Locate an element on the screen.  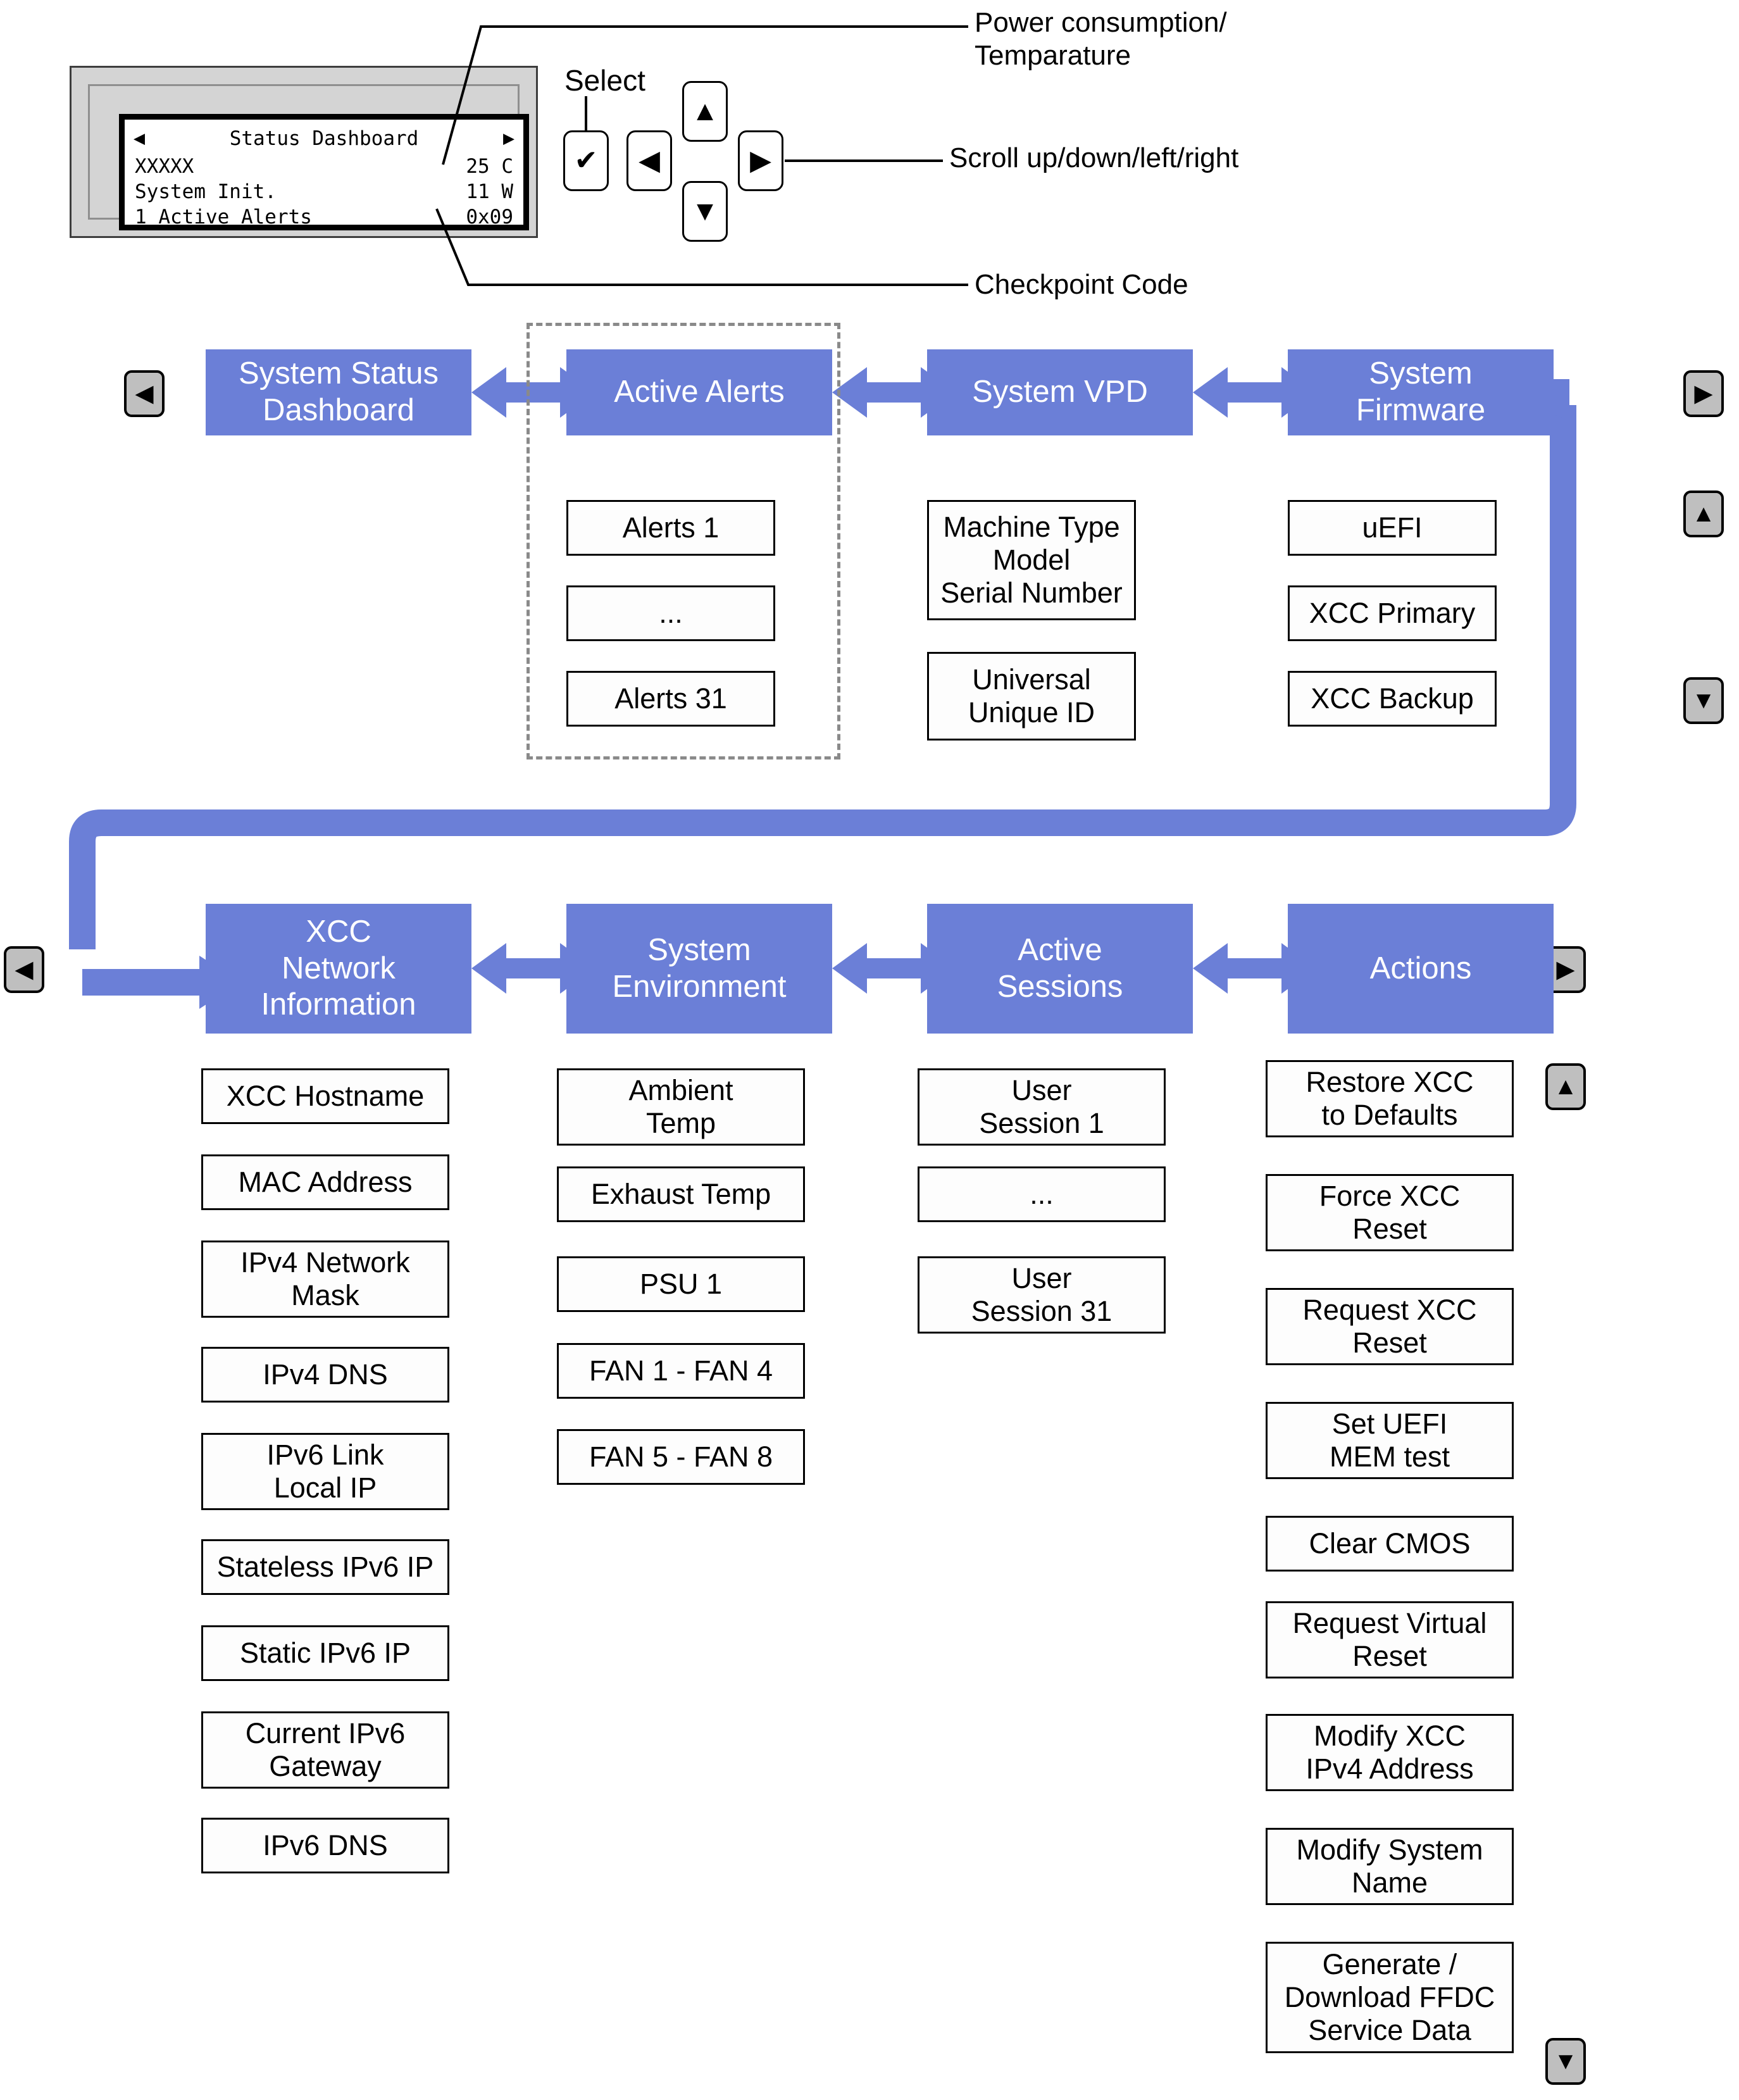
flow-header-active-alerts: Active Alerts is located at coordinates (699, 392).